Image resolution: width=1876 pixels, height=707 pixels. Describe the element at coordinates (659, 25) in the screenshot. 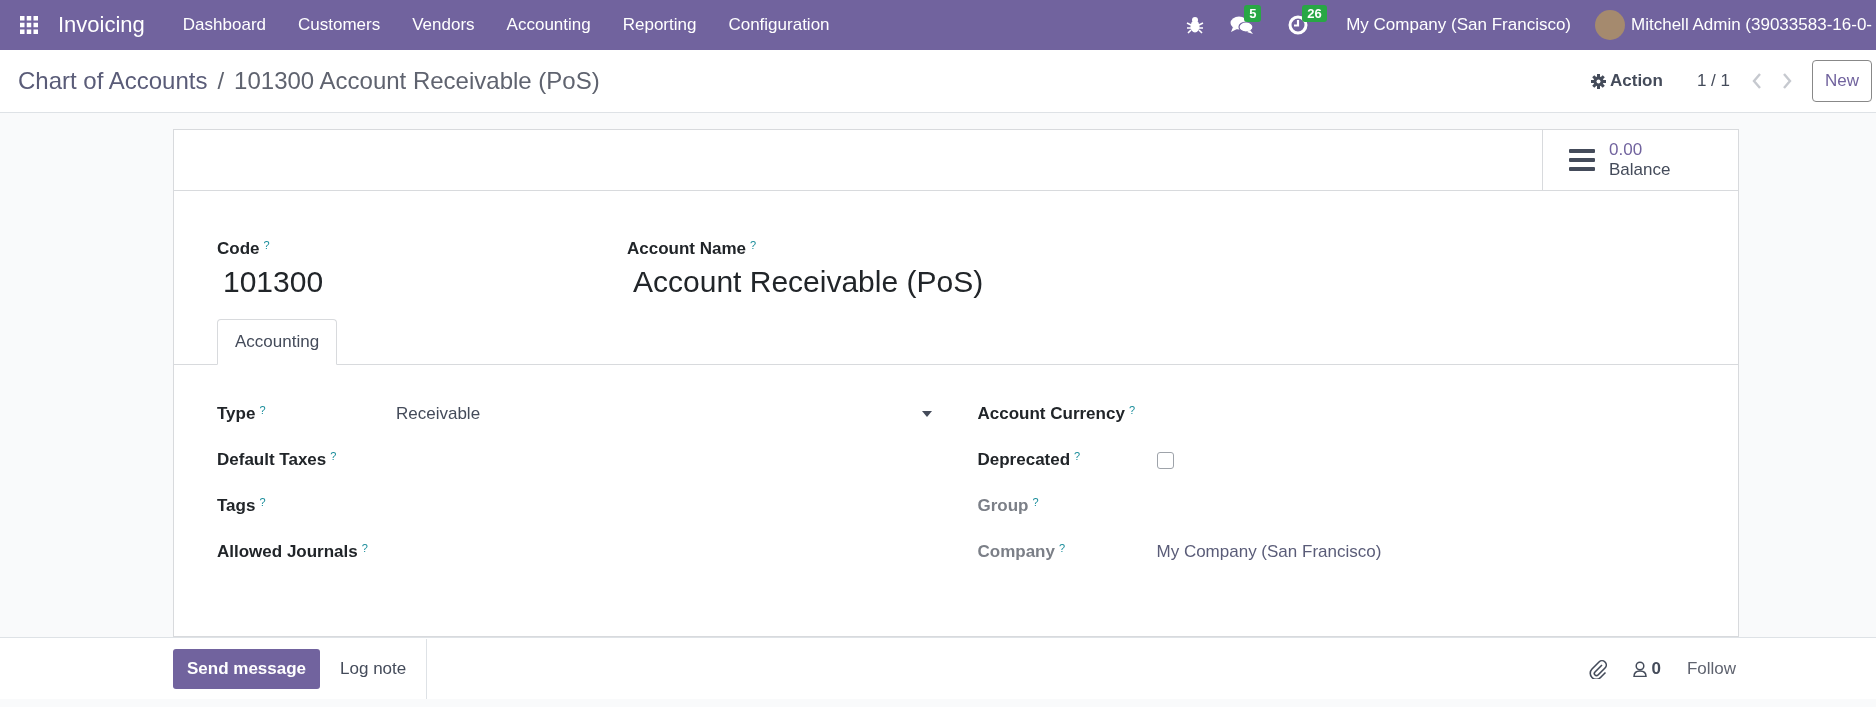

I see `menu-item: Reporting` at that location.